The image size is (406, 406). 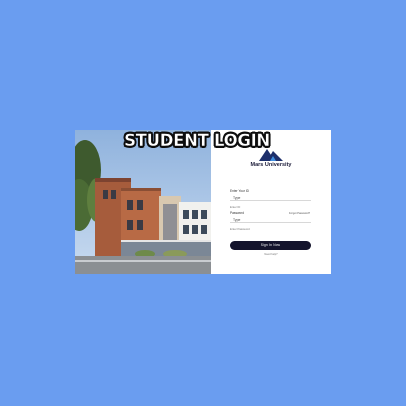 What do you see at coordinates (271, 254) in the screenshot?
I see `help-link: Need help?` at bounding box center [271, 254].